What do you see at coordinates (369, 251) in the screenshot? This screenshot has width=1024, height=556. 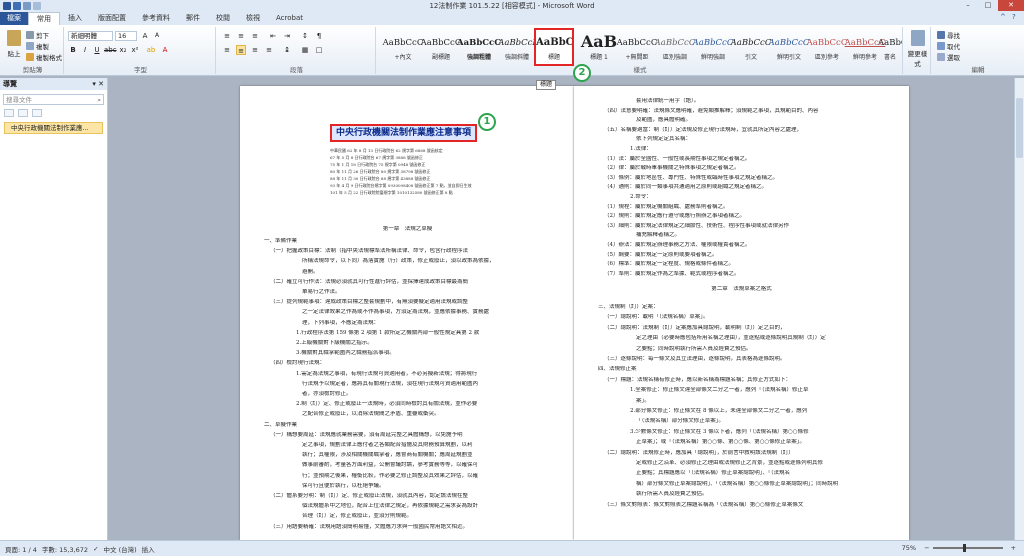 I see `text-line: （一）把握政策目標：法制（指中央法規標準法所稱法律、命令，包含行政程序法` at bounding box center [369, 251].